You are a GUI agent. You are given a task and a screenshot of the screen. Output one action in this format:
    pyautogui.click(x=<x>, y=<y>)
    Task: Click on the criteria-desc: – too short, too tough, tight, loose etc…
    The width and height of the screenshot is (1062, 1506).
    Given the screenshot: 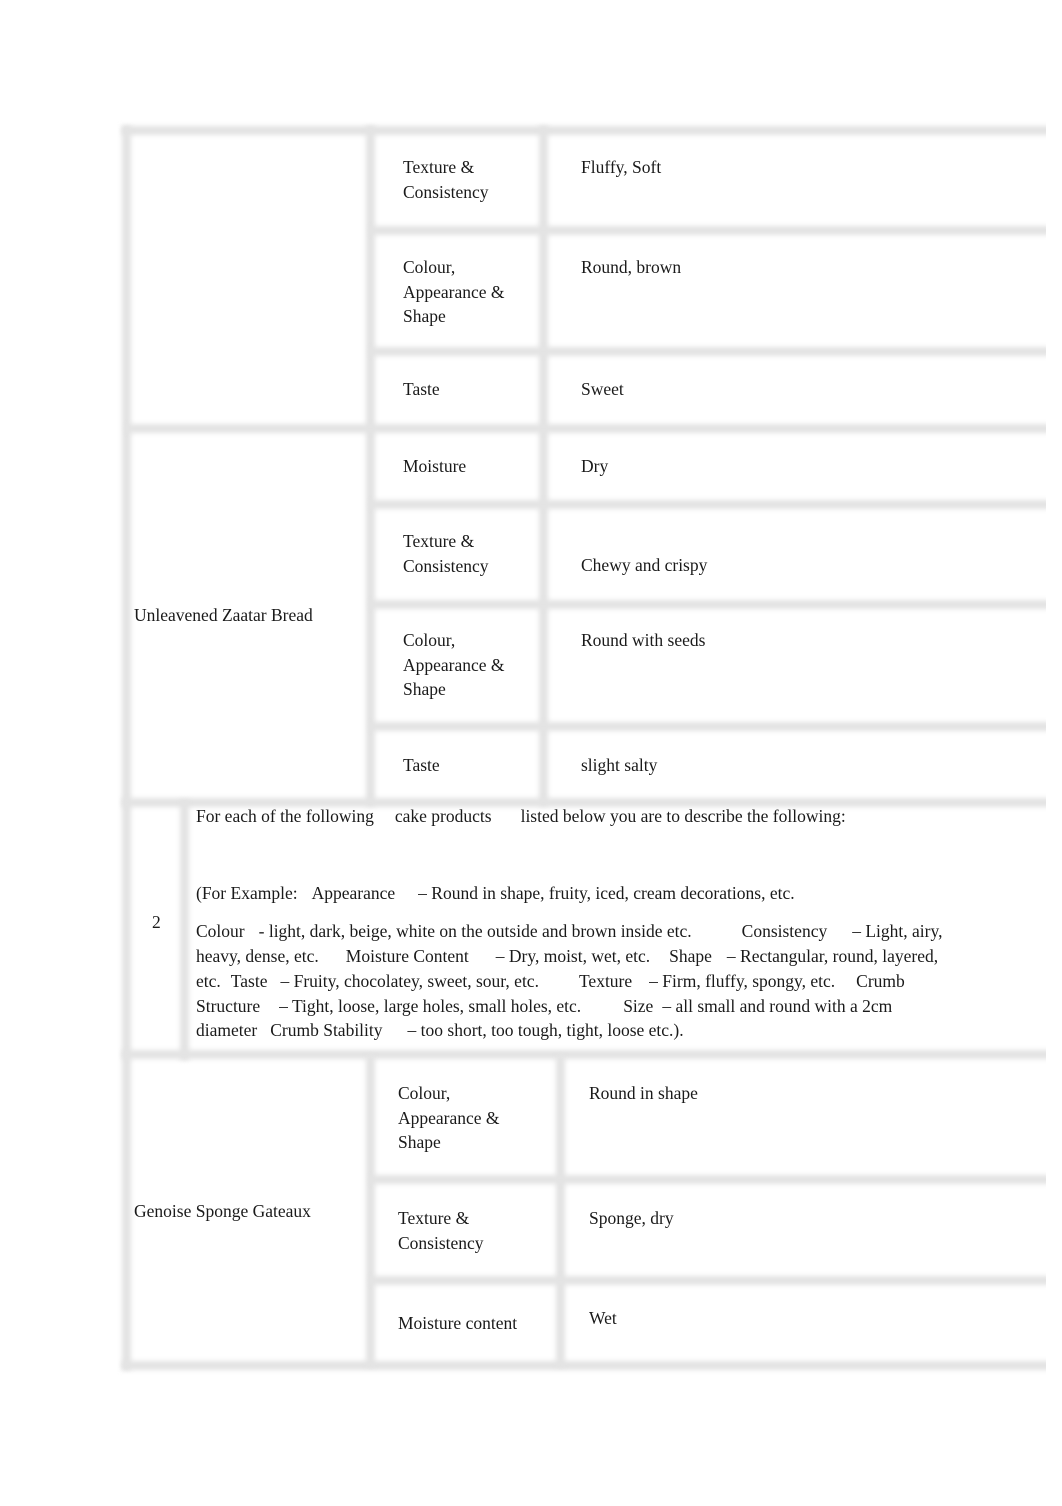 What is the action you would take?
    pyautogui.click(x=545, y=1030)
    